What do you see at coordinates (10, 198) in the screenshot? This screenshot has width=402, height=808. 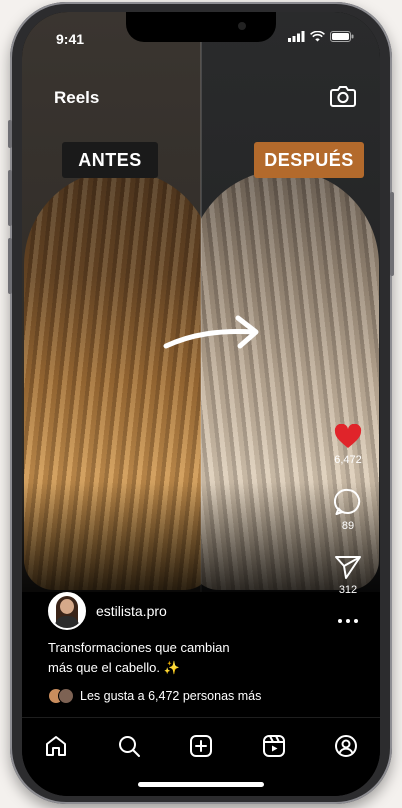 I see `volume-up-button` at bounding box center [10, 198].